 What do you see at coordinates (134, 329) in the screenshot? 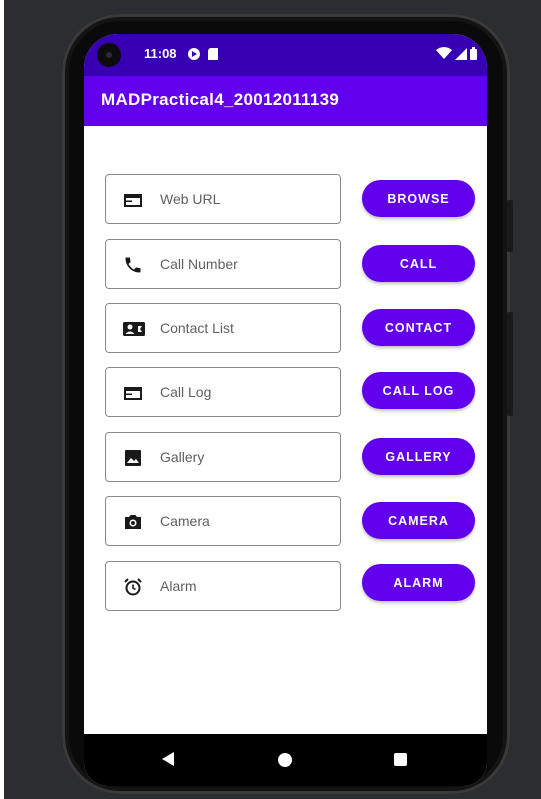
I see `contact-card-icon` at bounding box center [134, 329].